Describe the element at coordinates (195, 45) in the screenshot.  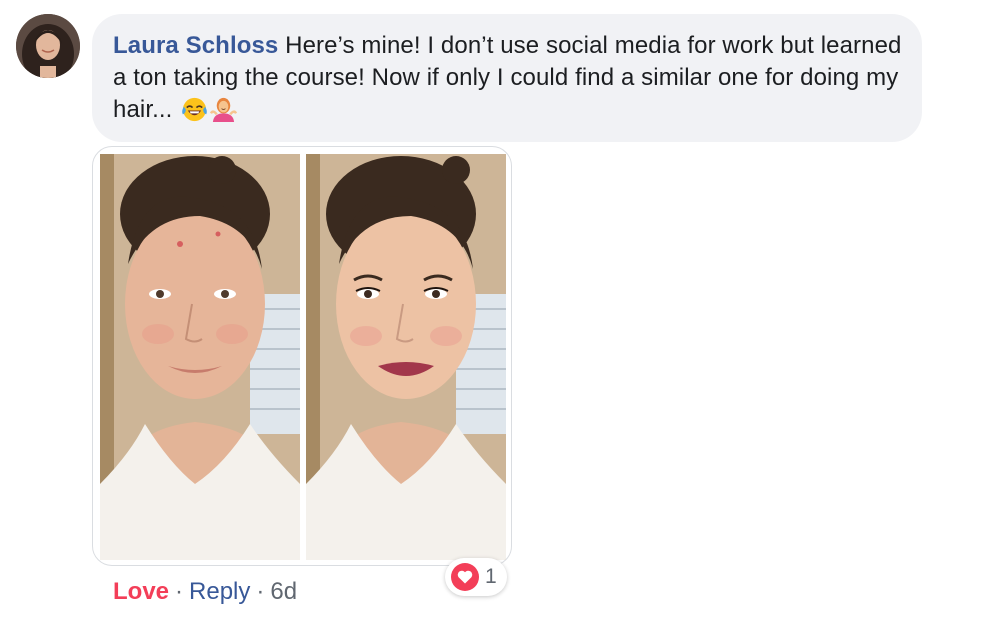
I see `comment-author-link: Laura Schloss` at that location.